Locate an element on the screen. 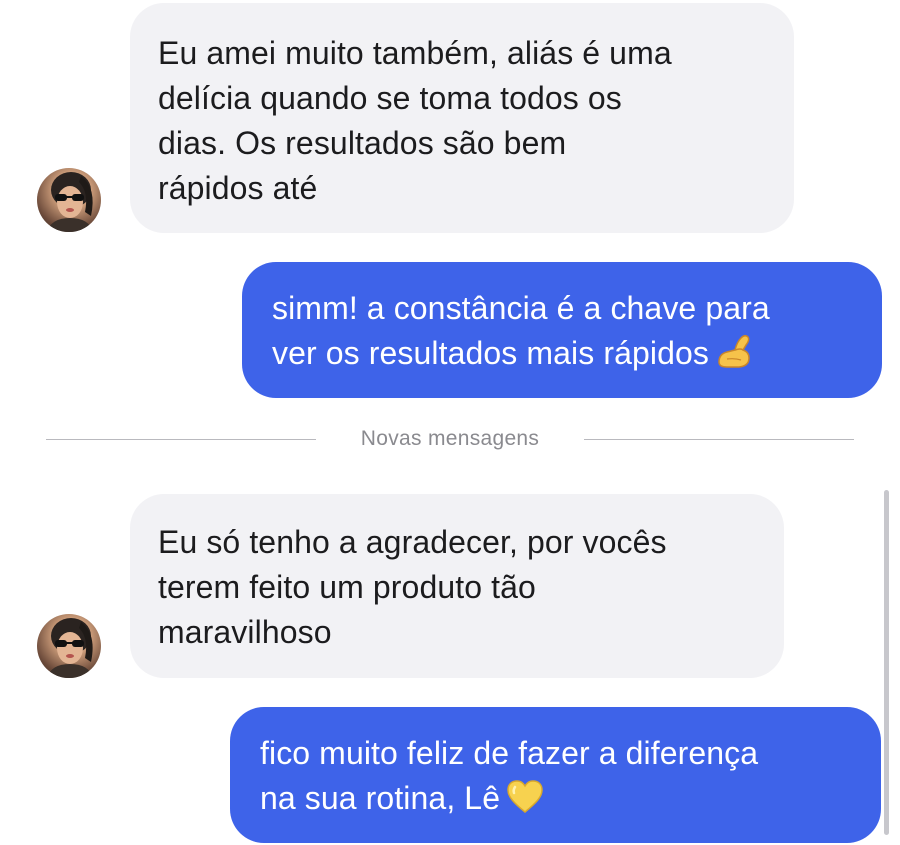 The height and width of the screenshot is (845, 900). scrollbar-thumb is located at coordinates (886, 662).